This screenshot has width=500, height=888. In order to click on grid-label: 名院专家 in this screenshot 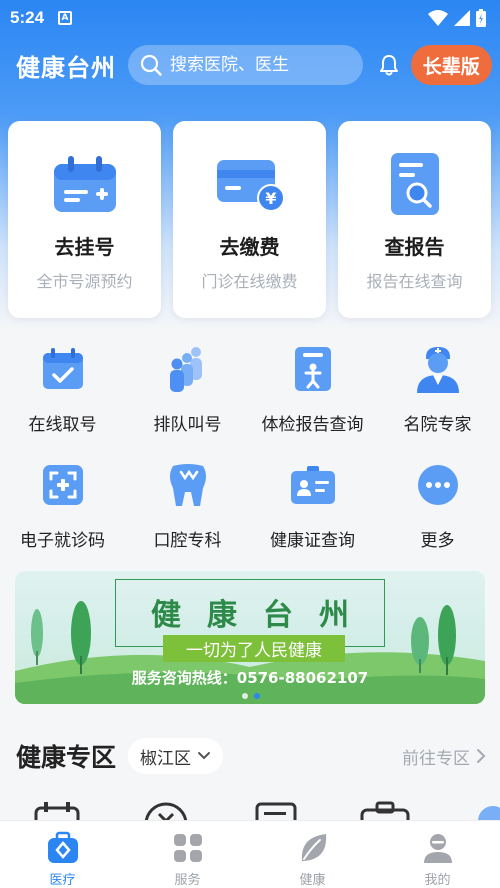, I will do `click(437, 425)`.